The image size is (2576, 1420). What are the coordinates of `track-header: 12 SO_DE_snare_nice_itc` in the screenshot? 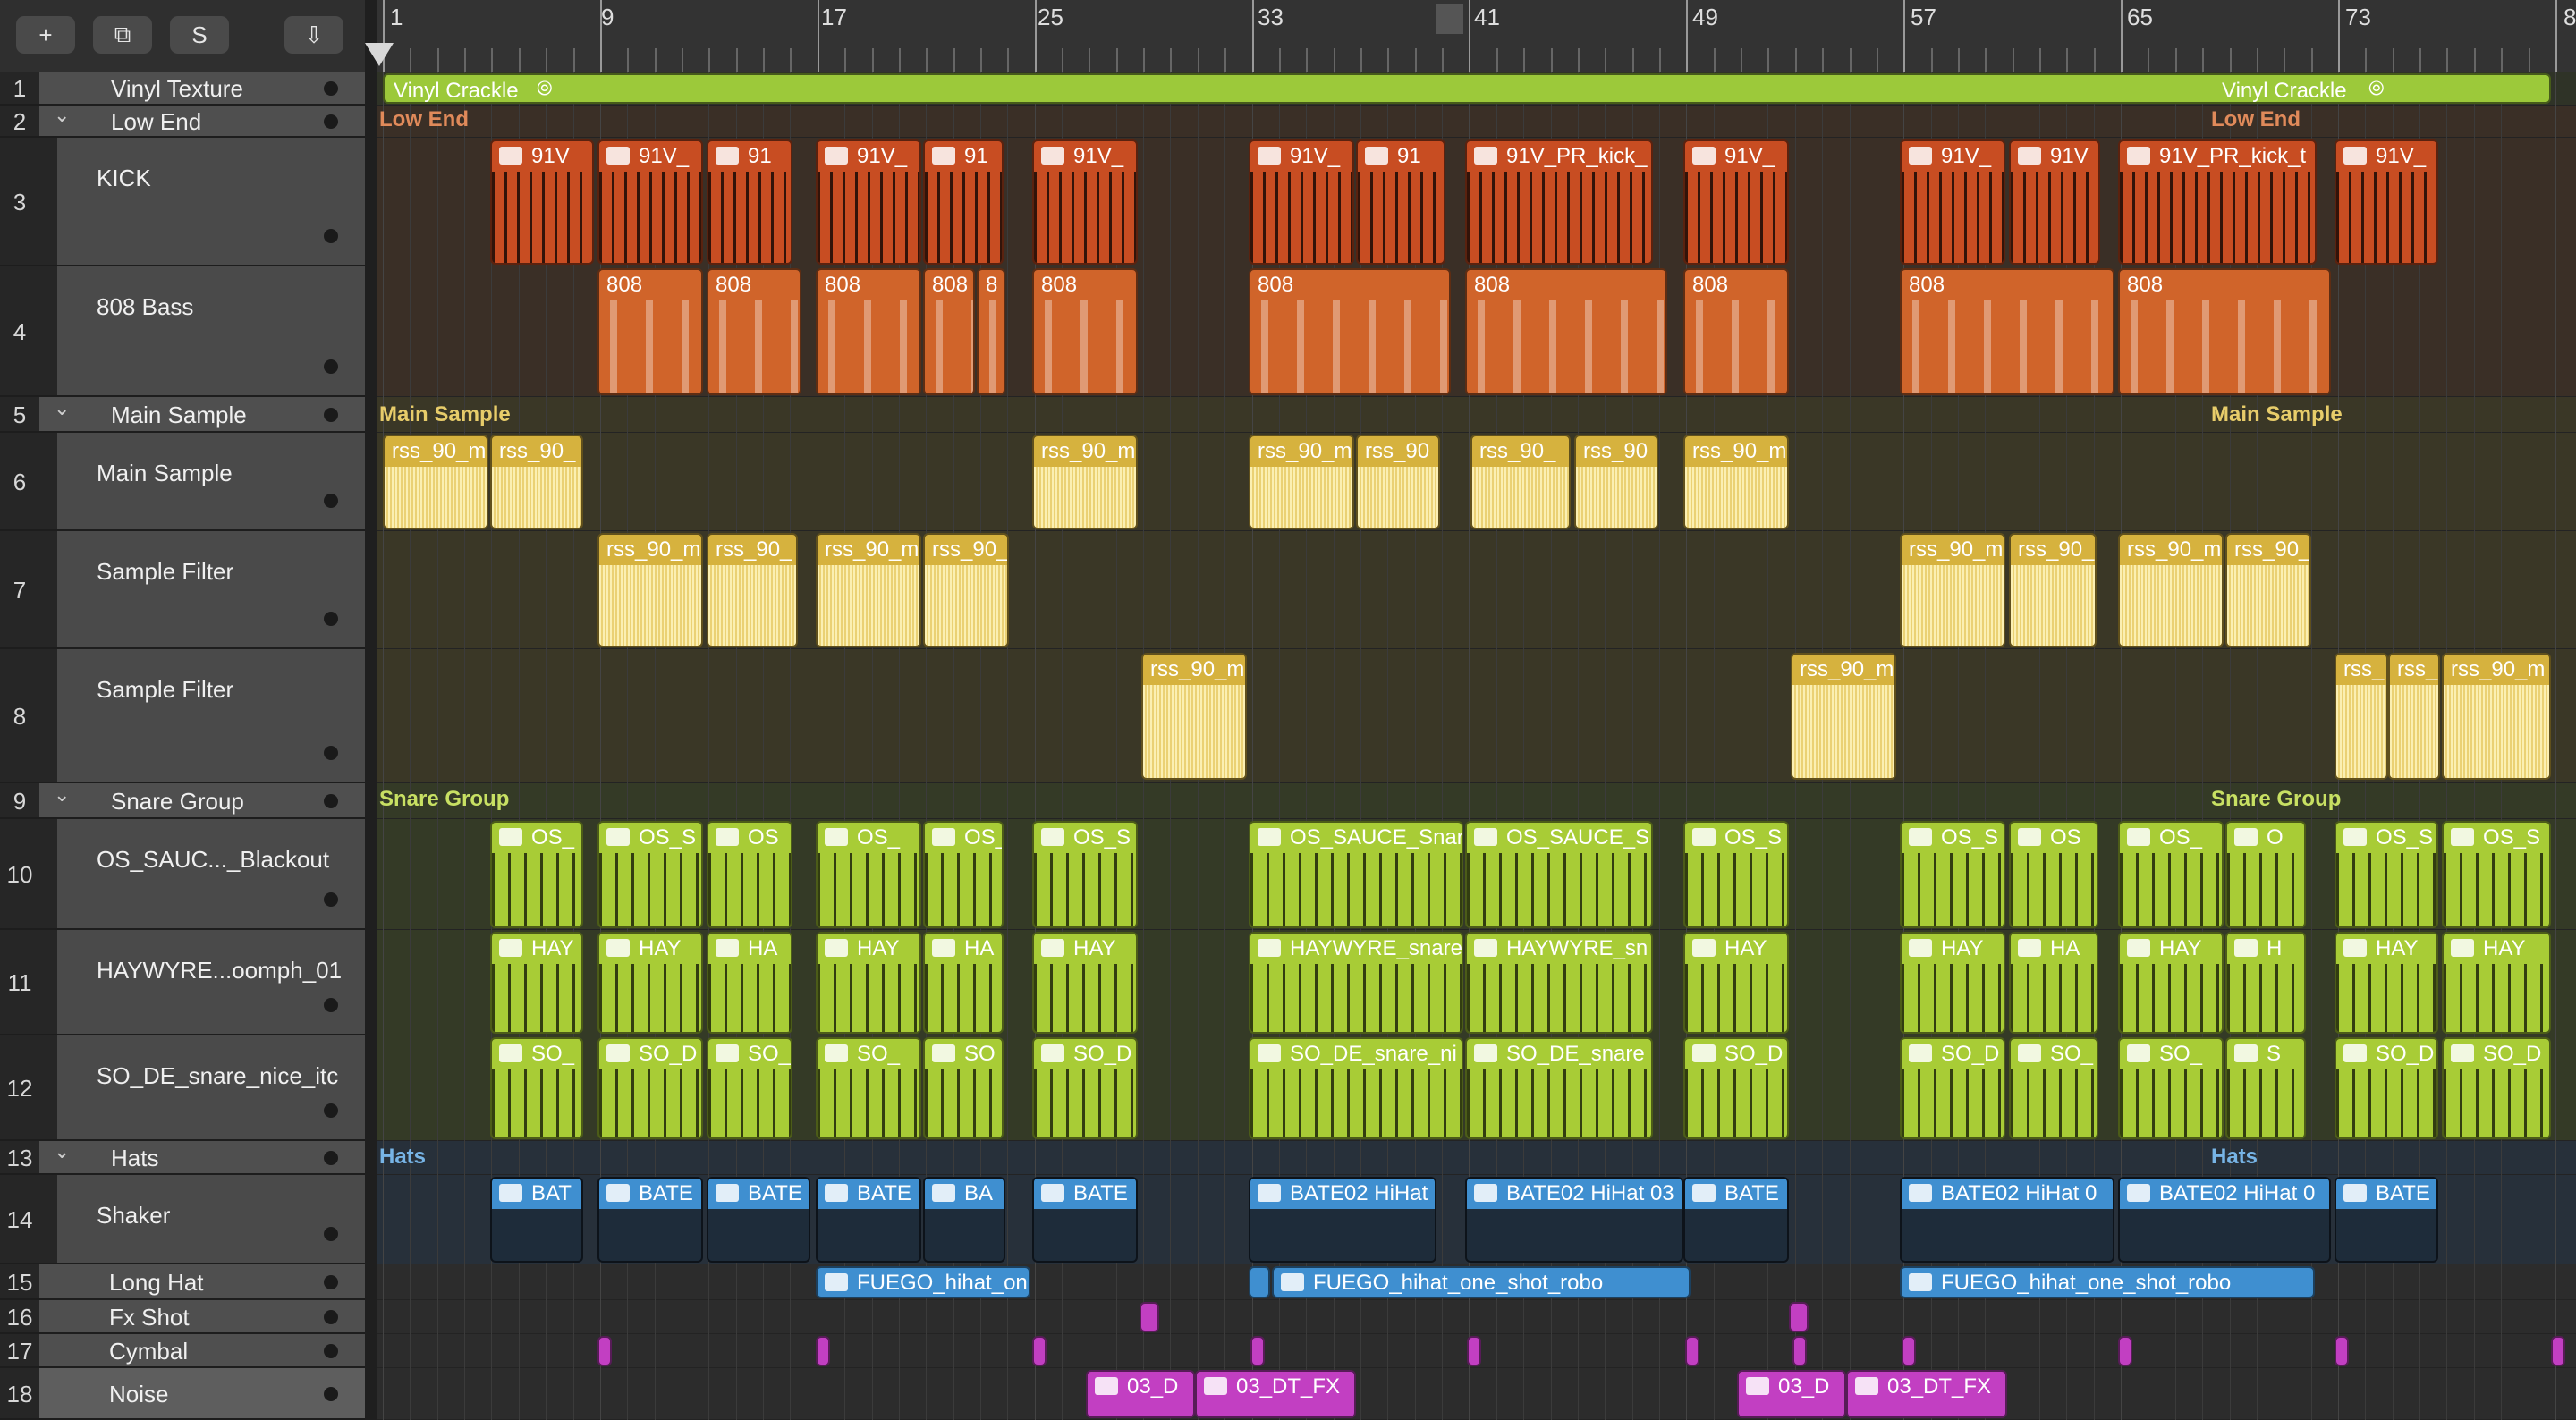 It's located at (182, 1088).